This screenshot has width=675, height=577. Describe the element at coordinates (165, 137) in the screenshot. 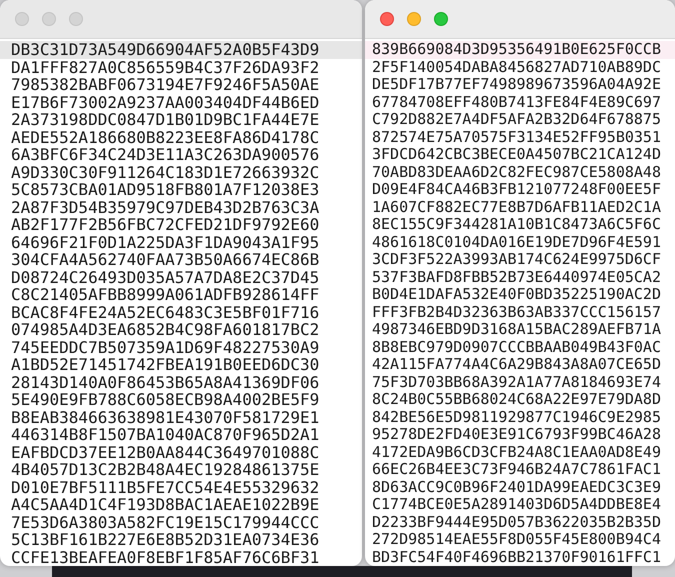

I see `text-line: AEDE552A186680B8223EE8FA86D4178C` at that location.